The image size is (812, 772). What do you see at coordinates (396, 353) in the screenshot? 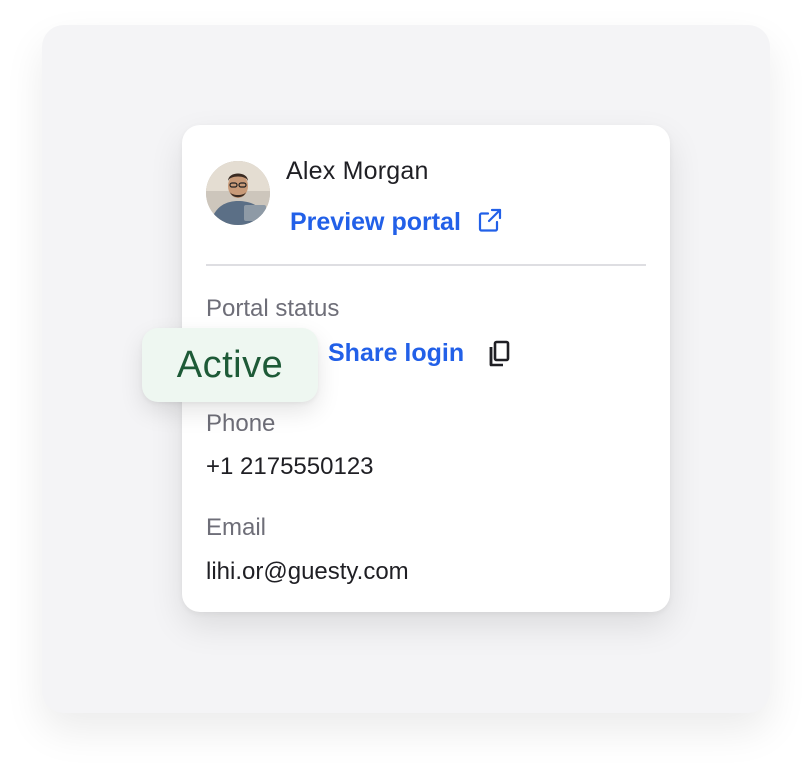
I see `share-login-link: Share login` at bounding box center [396, 353].